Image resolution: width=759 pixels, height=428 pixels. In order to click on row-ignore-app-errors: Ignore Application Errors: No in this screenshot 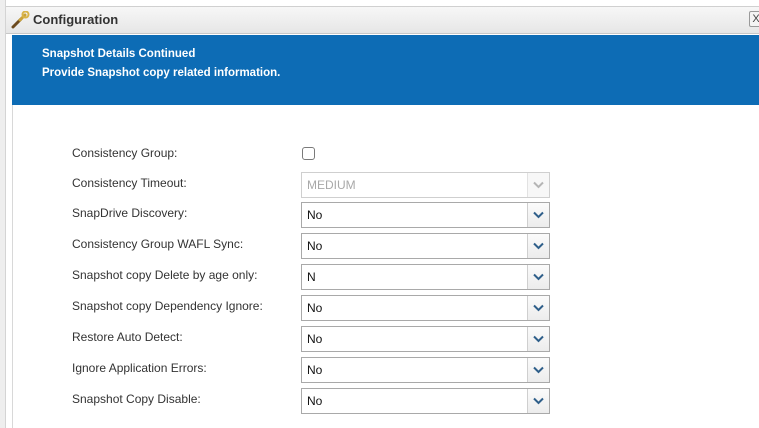, I will do `click(379, 370)`.